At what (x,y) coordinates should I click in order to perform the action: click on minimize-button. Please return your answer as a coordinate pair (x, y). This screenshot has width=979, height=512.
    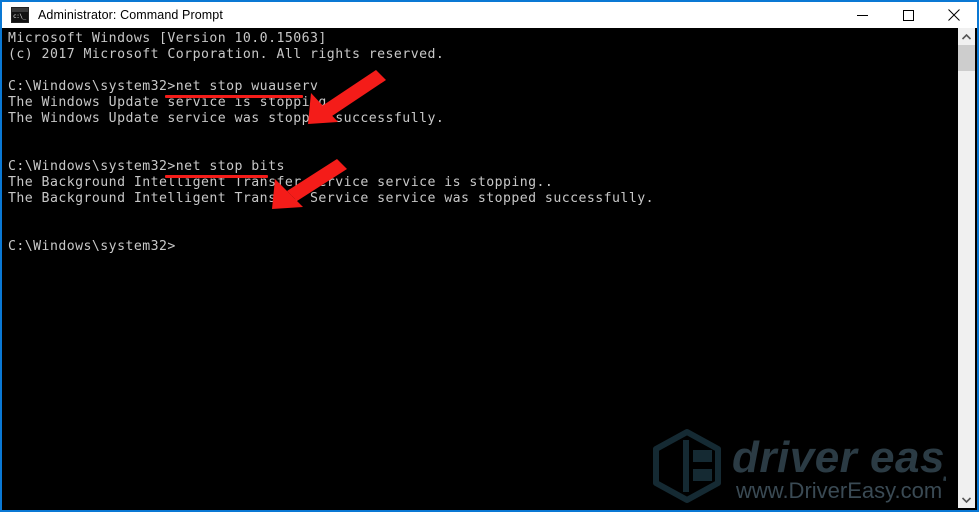
    Looking at the image, I should click on (862, 15).